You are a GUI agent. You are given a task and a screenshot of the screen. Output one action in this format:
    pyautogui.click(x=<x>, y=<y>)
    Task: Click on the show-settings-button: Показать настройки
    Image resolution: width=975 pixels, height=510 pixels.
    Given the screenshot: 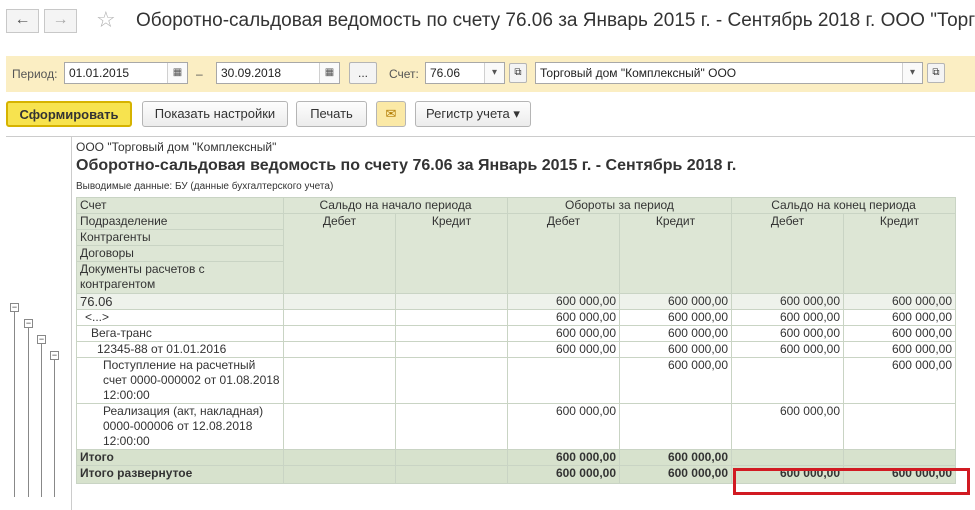 What is the action you would take?
    pyautogui.click(x=215, y=114)
    